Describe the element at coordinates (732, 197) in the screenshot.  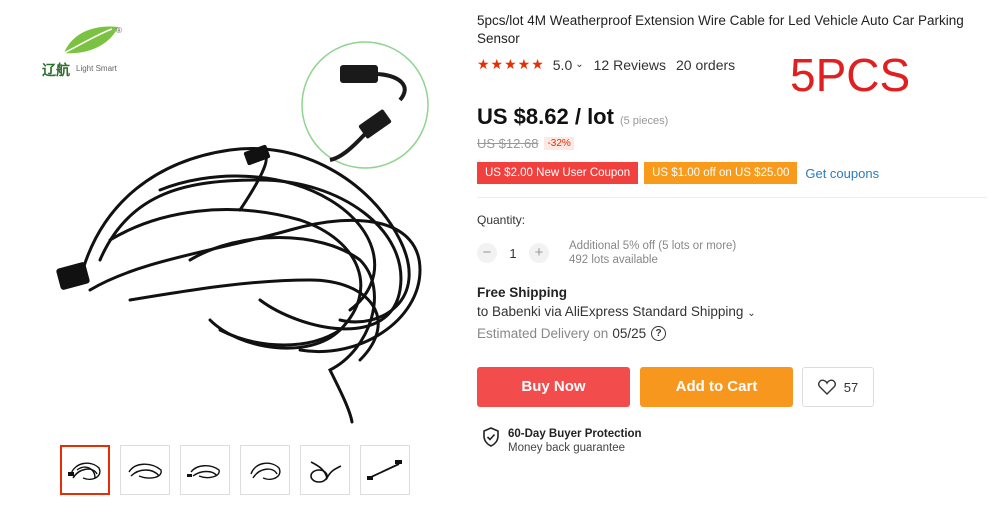
I see `divider` at that location.